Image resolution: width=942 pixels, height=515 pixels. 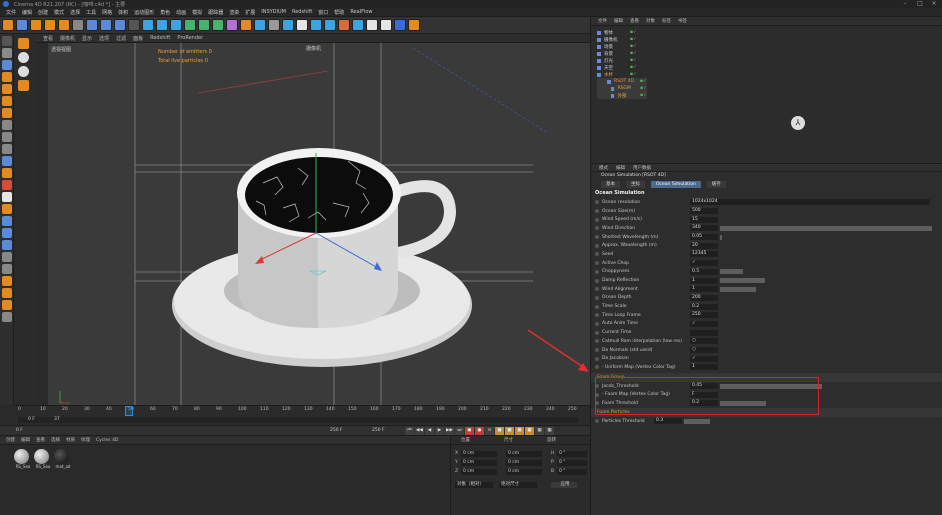 I want to click on playback-button: ●, so click(x=469, y=431).